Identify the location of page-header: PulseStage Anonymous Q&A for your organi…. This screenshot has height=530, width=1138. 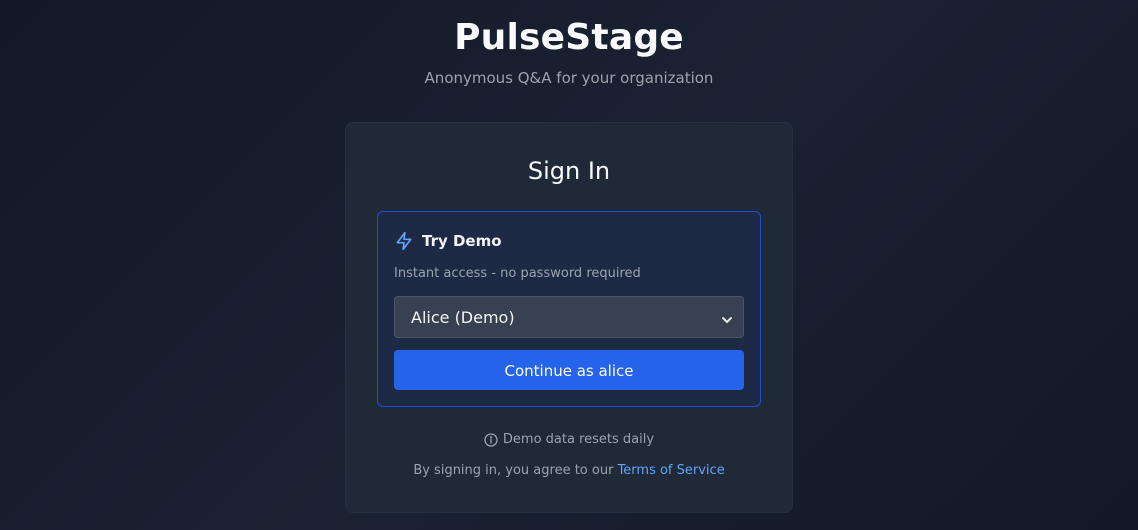
(569, 51).